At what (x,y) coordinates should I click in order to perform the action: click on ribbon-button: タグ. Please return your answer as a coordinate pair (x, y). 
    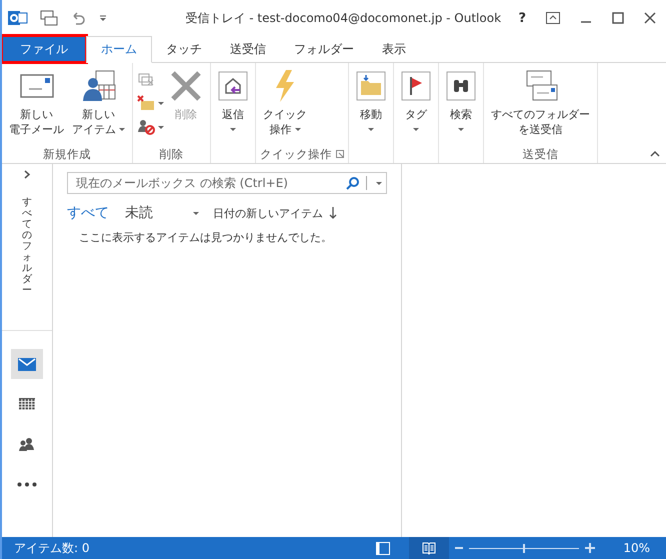
    Looking at the image, I should click on (416, 100).